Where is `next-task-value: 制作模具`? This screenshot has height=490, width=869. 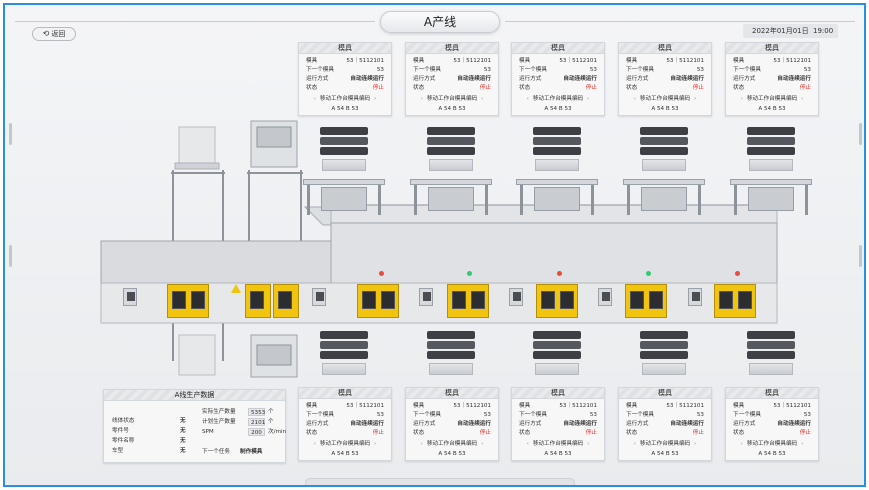
next-task-value: 制作模具 is located at coordinates (251, 452).